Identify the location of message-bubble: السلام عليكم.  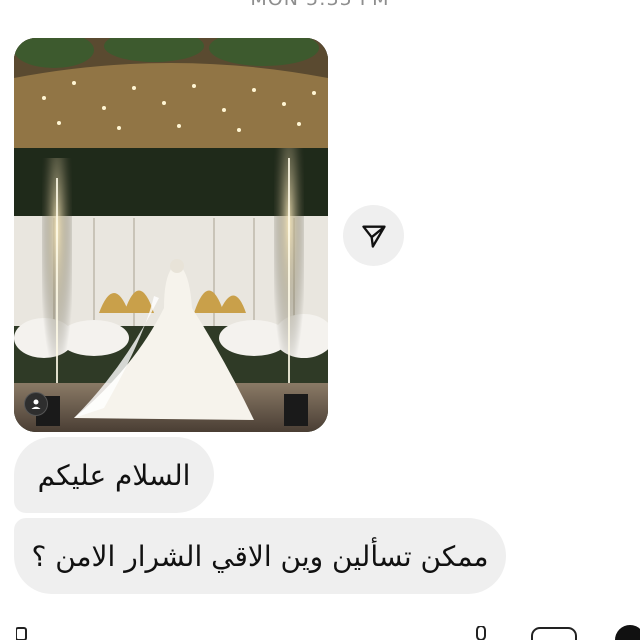
(114, 475).